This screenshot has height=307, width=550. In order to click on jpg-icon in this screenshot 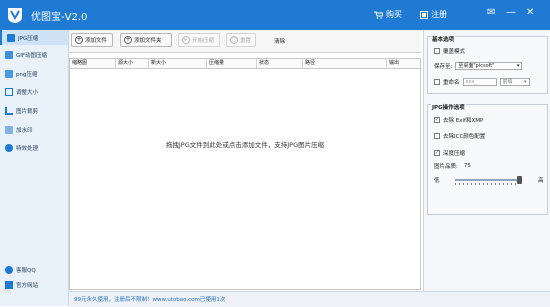, I will do `click(11, 37)`.